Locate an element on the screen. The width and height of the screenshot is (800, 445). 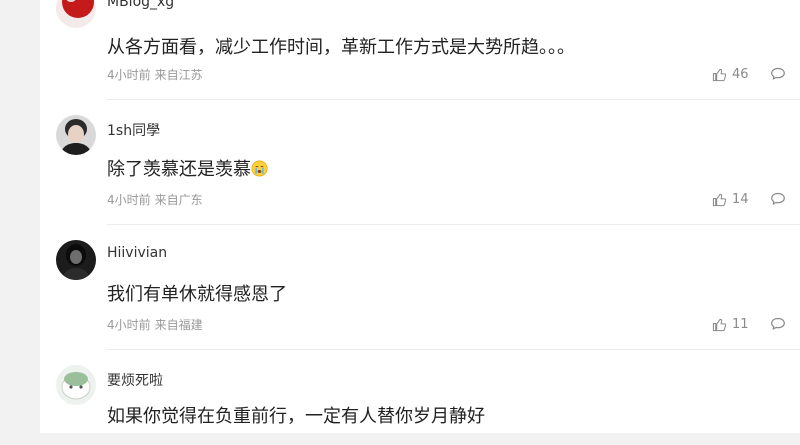
comment-text: 除了羡慕还是羡慕 is located at coordinates (187, 168).